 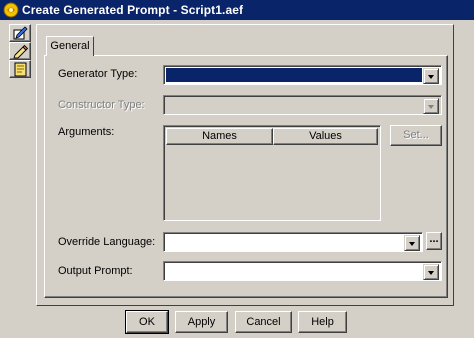 I want to click on apply-button-label: Apply, so click(x=201, y=322).